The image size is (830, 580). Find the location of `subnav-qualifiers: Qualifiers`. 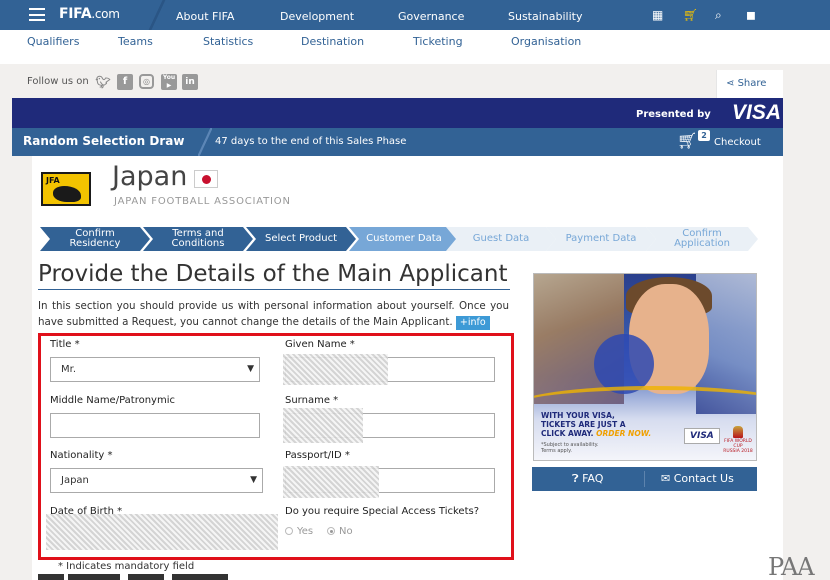

subnav-qualifiers: Qualifiers is located at coordinates (53, 41).